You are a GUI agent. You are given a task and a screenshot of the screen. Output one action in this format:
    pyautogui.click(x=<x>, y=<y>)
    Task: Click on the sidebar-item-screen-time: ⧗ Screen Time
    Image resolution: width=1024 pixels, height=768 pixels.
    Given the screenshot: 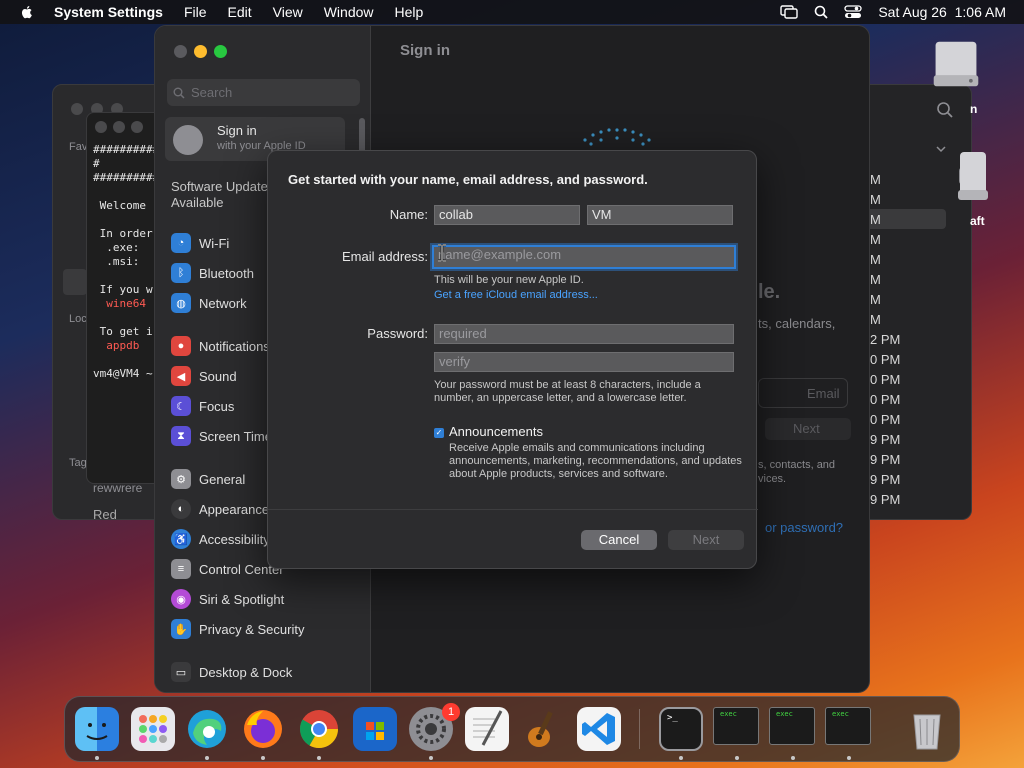 What is the action you would take?
    pyautogui.click(x=221, y=436)
    